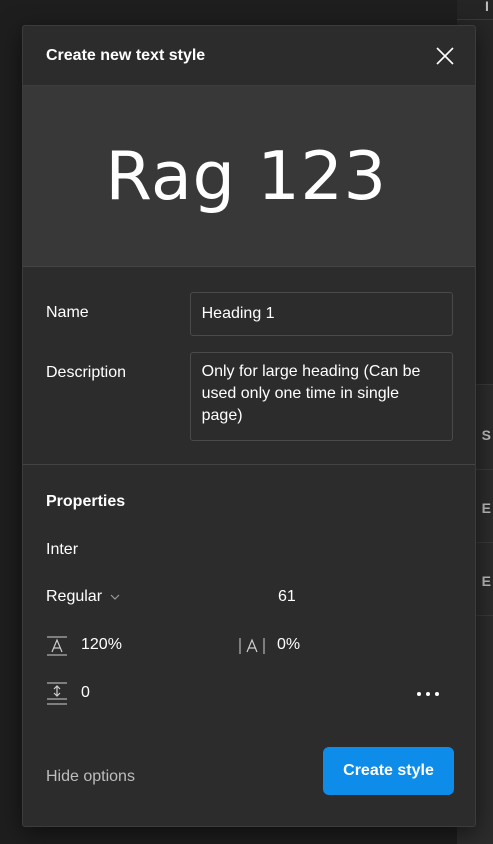 The image size is (493, 844). What do you see at coordinates (487, 7) in the screenshot?
I see `background-top-label: I` at bounding box center [487, 7].